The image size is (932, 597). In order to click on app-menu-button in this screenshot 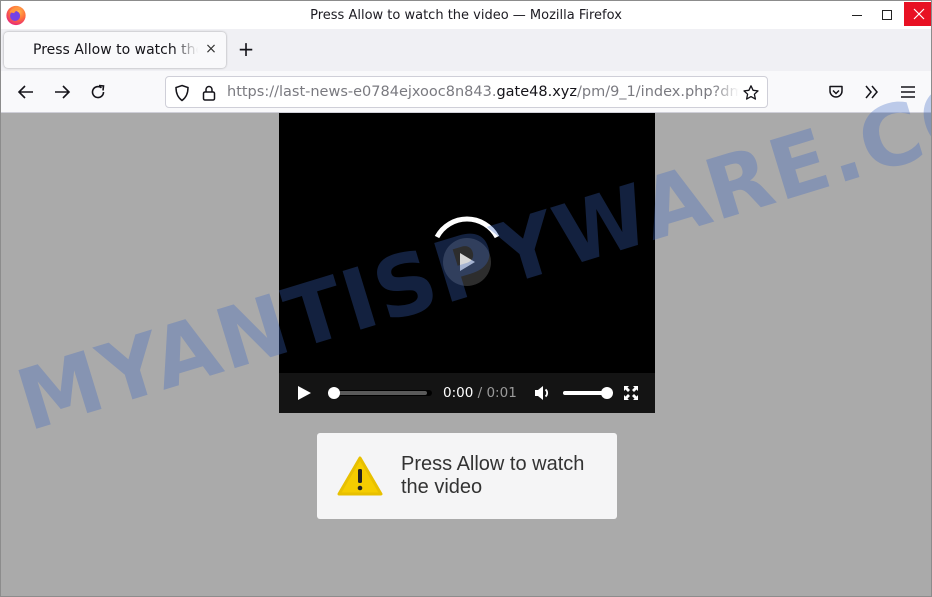, I will do `click(908, 92)`.